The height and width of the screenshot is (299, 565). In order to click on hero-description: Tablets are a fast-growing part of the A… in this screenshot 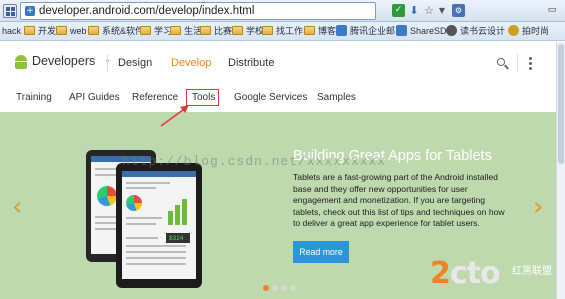, I will do `click(399, 200)`.